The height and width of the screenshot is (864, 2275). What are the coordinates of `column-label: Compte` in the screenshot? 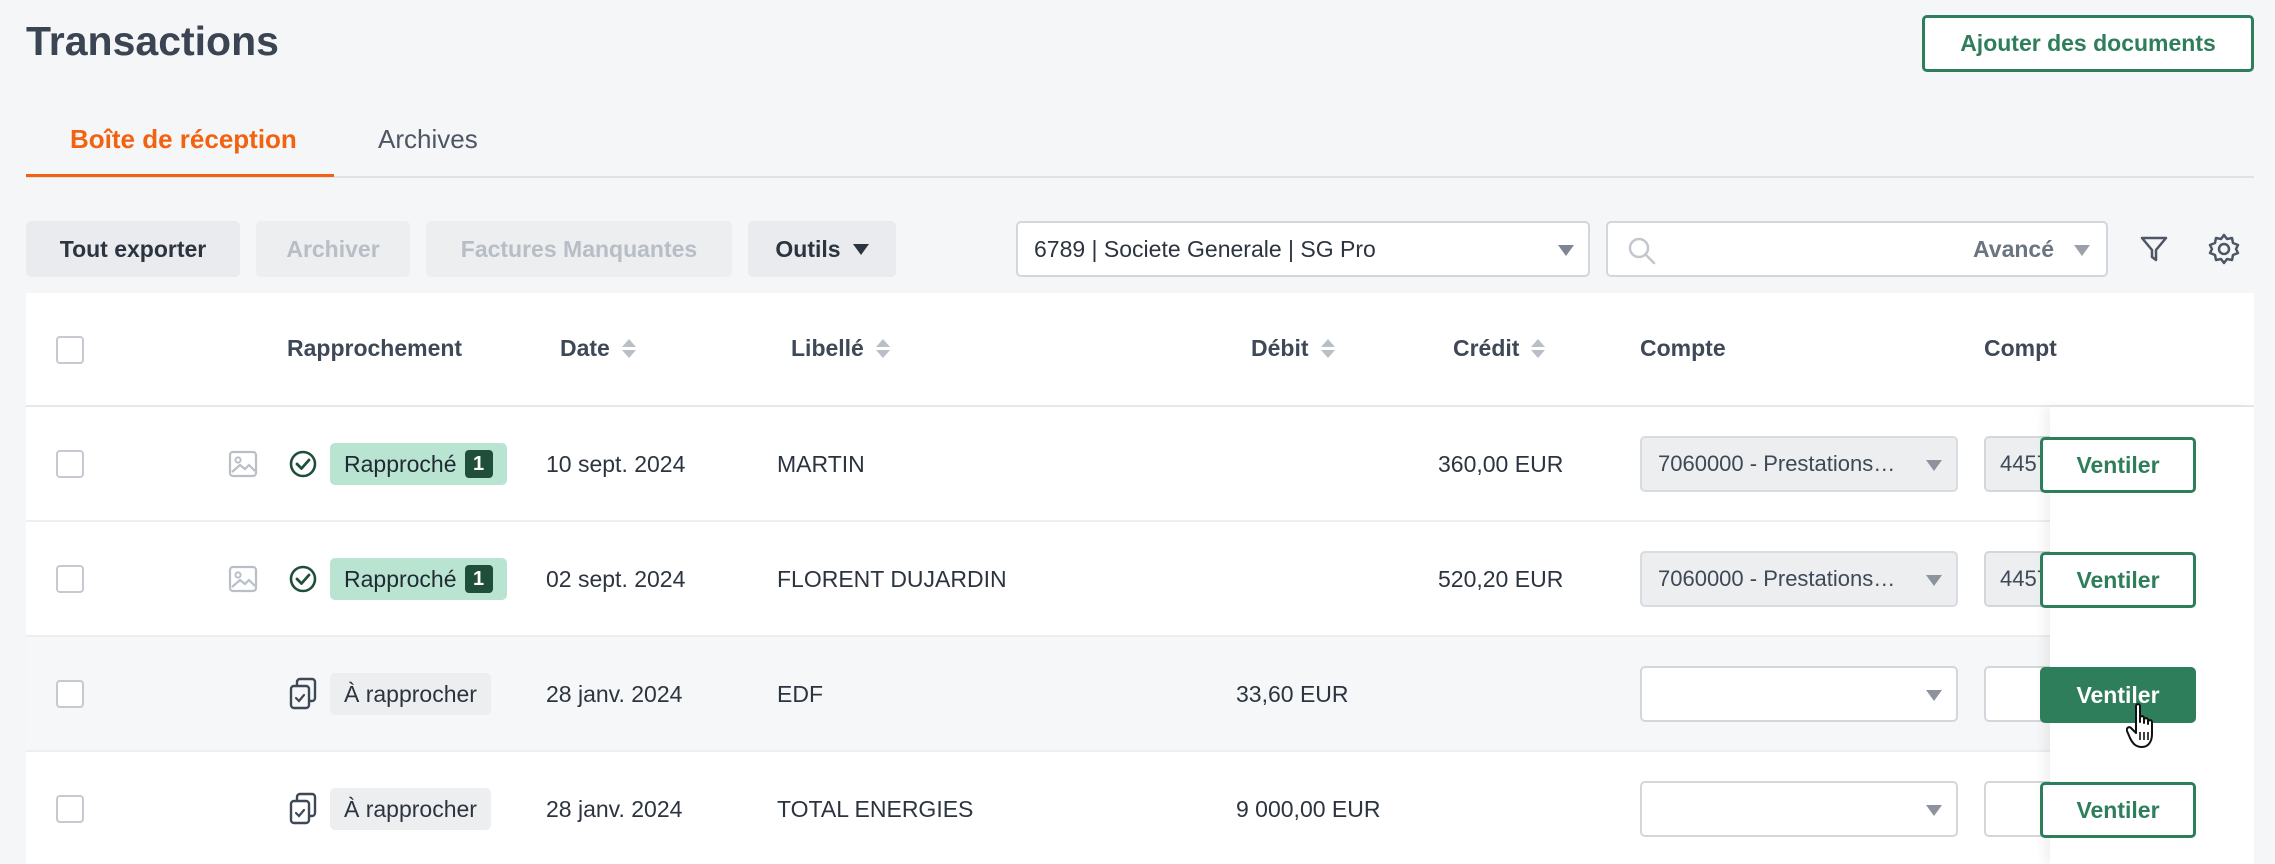 It's located at (1683, 348).